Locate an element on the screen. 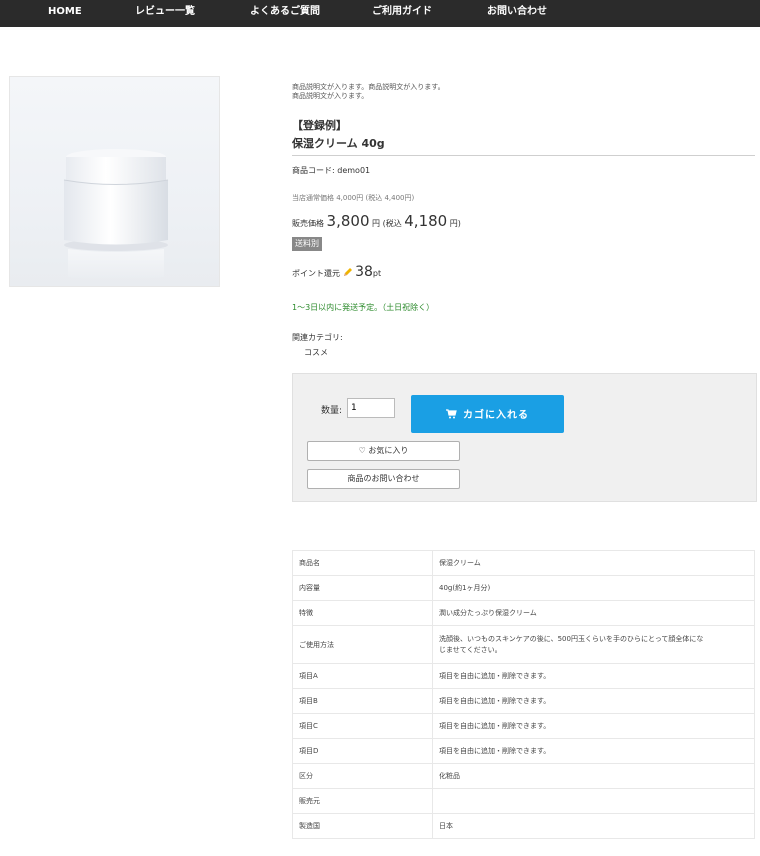  table-row: 項目B 項目を自由に追加・削除できます。 is located at coordinates (523, 701).